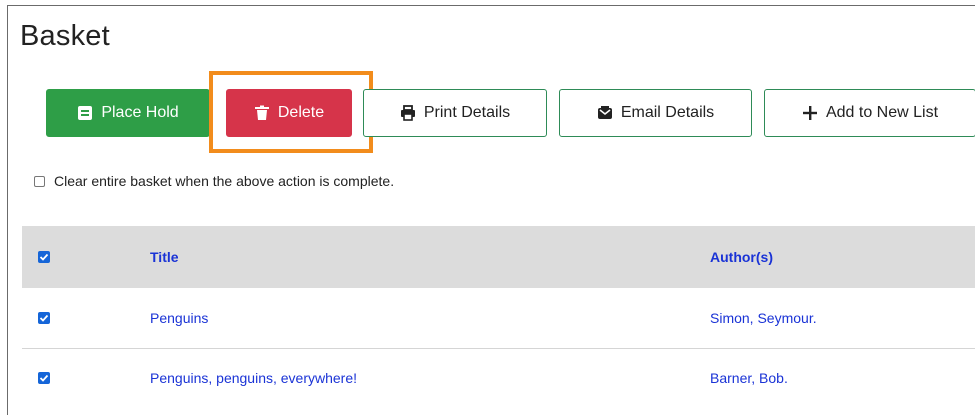  I want to click on print-details-label: Print Details, so click(467, 112).